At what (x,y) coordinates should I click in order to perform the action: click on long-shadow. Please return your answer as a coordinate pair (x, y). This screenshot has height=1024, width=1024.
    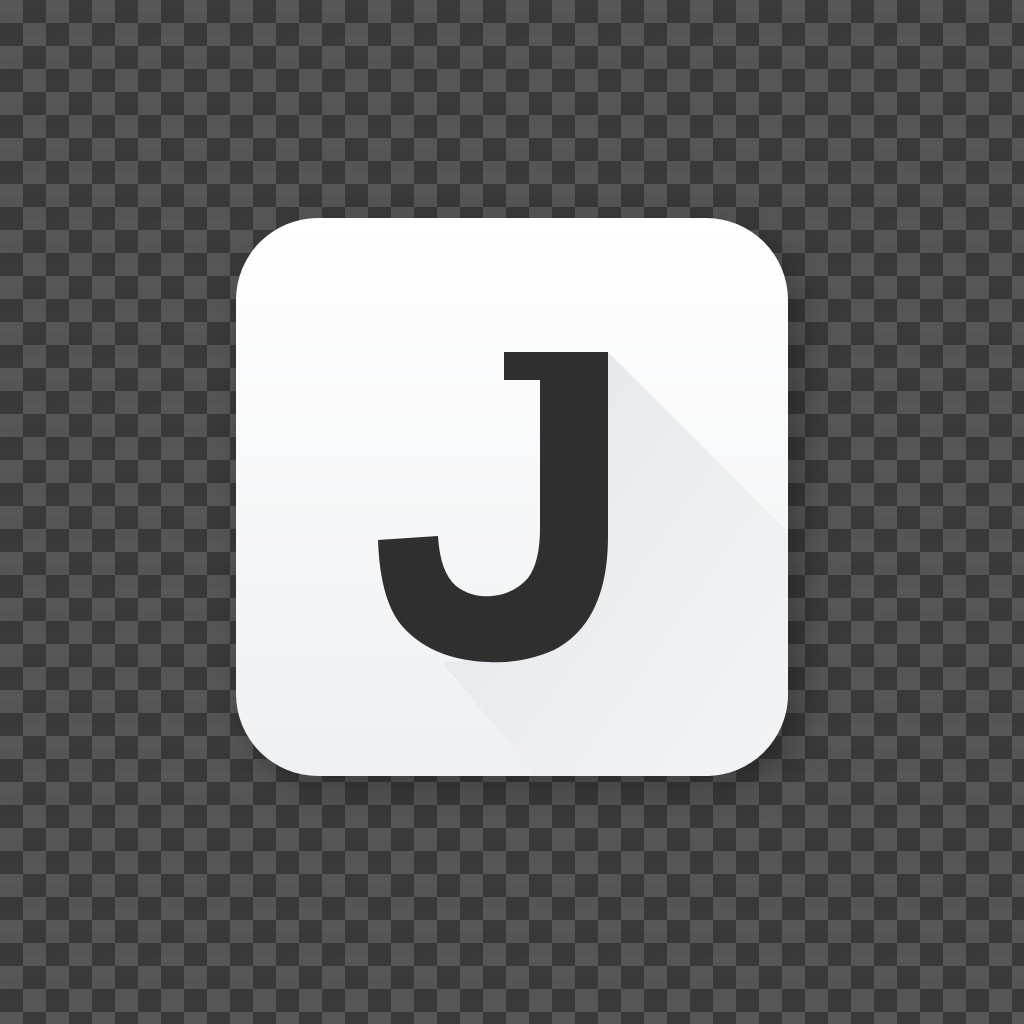
    Looking at the image, I should click on (615, 564).